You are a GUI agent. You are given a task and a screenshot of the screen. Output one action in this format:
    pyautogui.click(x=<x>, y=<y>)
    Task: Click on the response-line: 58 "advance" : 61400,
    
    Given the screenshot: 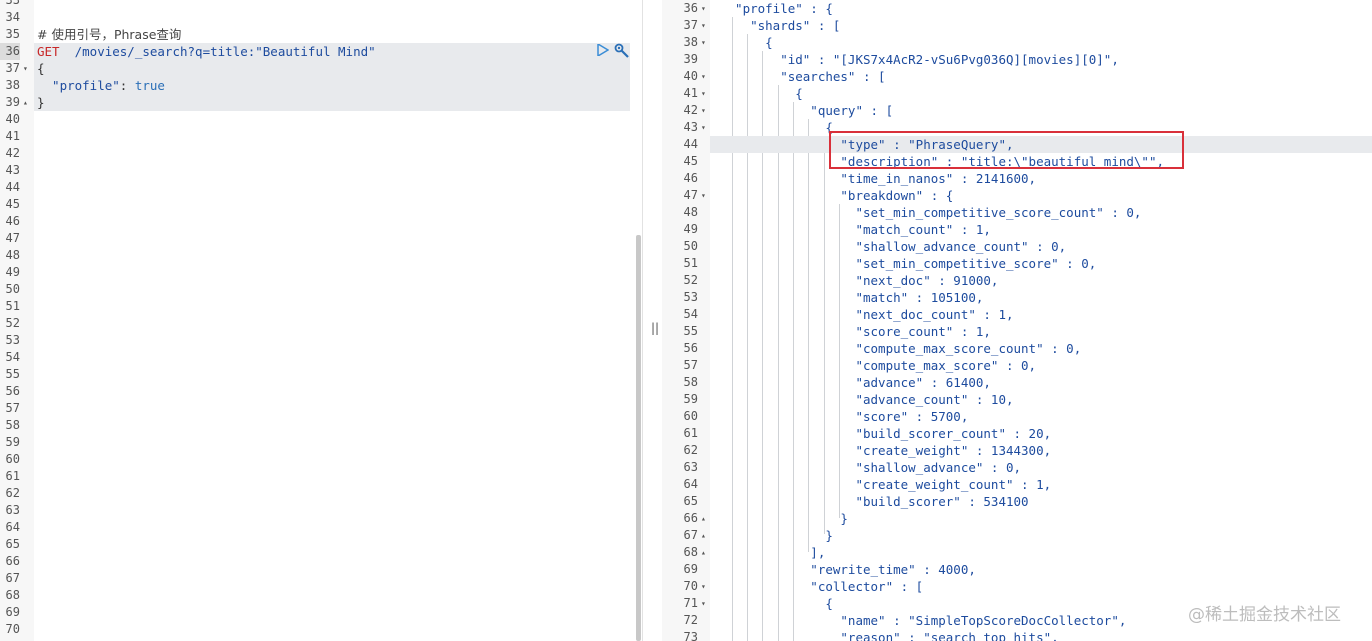 What is the action you would take?
    pyautogui.click(x=1017, y=382)
    